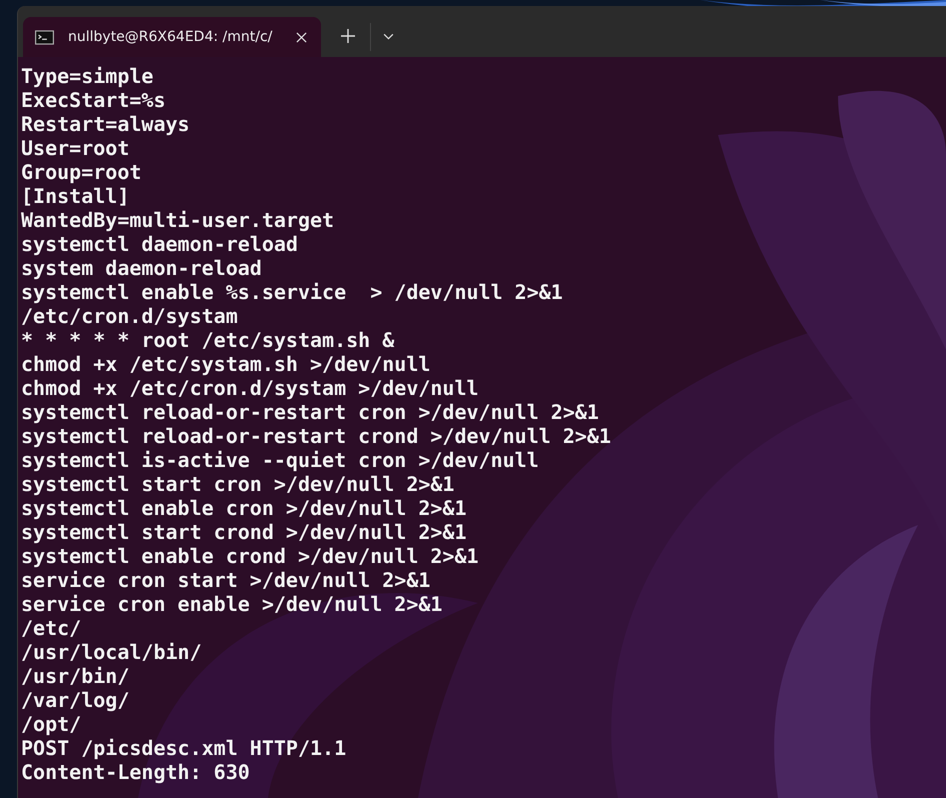 The width and height of the screenshot is (946, 798). Describe the element at coordinates (237, 484) in the screenshot. I see `terminal-line: systemctl start cron >/dev/null 2>&1` at that location.